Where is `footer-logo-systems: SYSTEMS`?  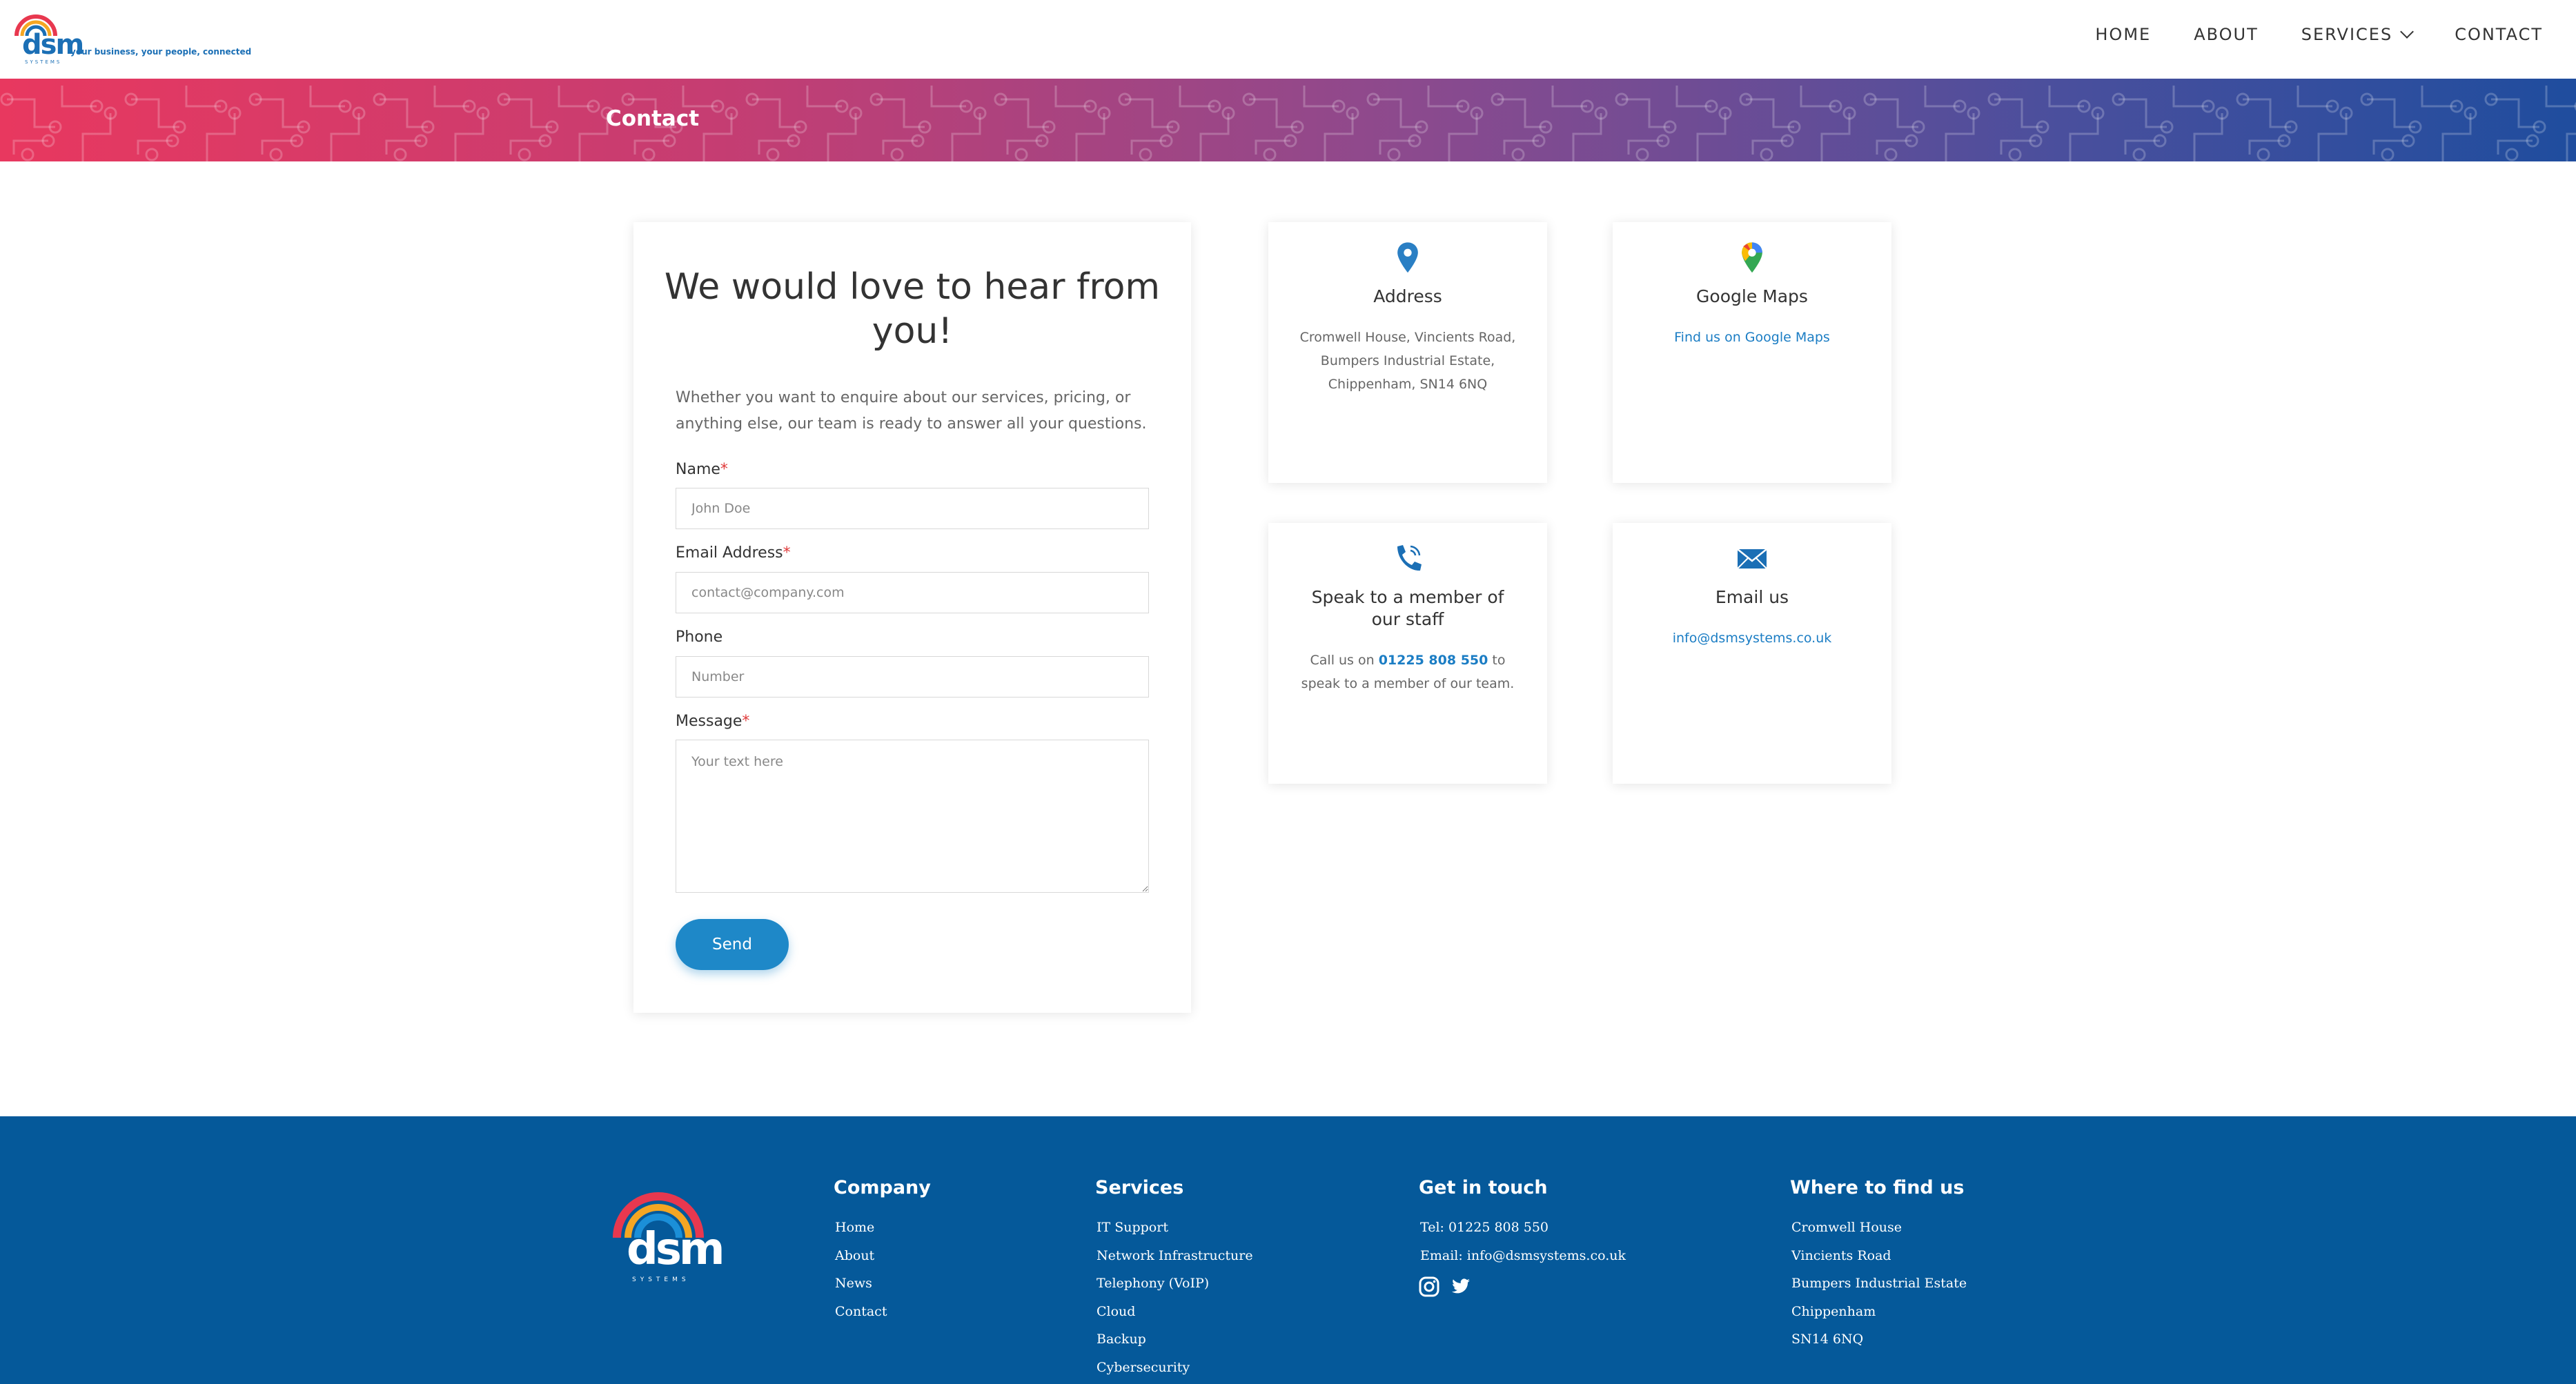 footer-logo-systems: SYSTEMS is located at coordinates (661, 1279).